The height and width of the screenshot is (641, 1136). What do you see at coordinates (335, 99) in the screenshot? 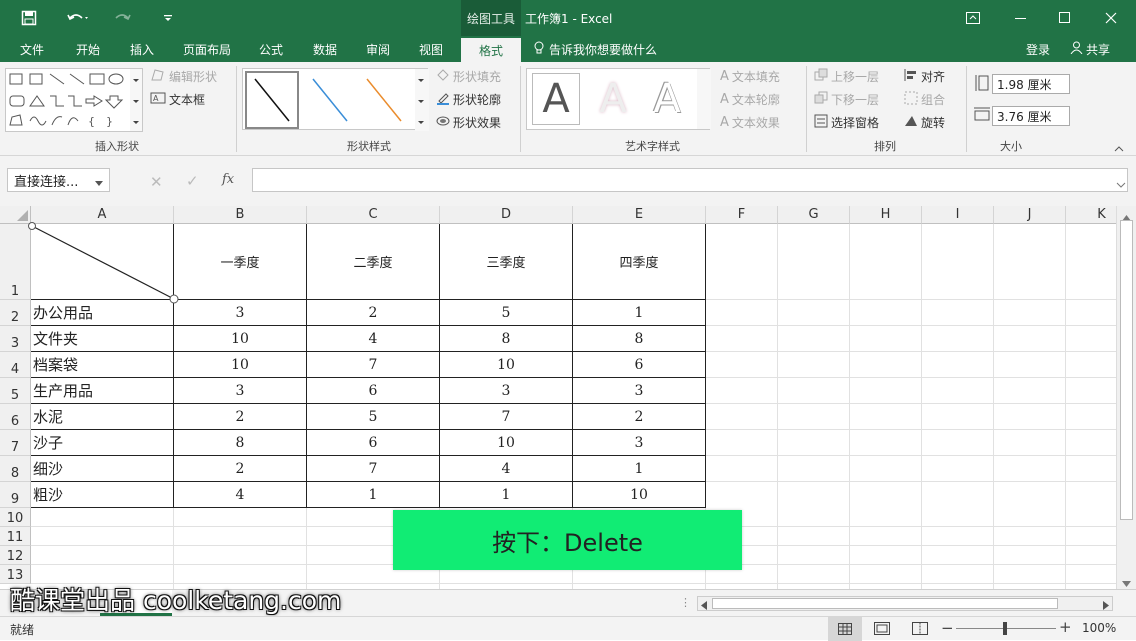
I see `shape-style-gallery` at bounding box center [335, 99].